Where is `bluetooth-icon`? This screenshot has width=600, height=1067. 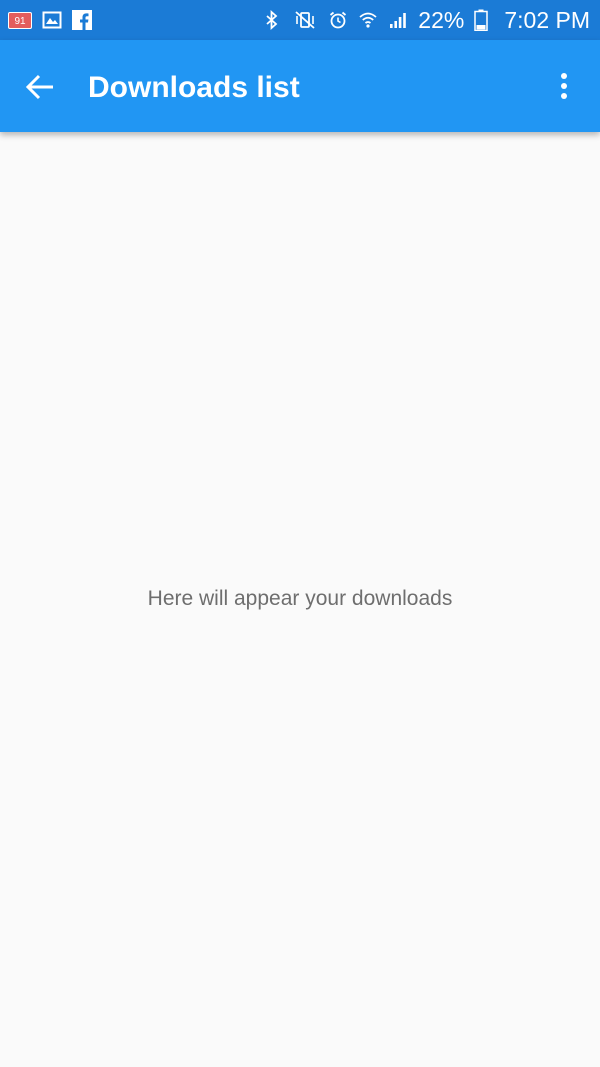 bluetooth-icon is located at coordinates (272, 20).